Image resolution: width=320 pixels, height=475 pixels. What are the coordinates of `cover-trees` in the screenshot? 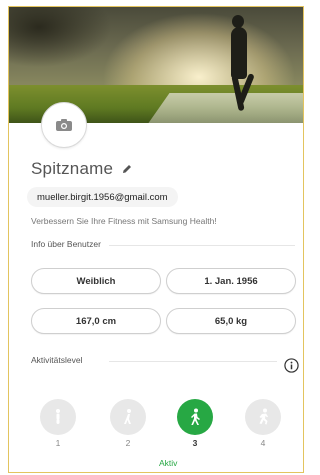 It's located at (84, 47).